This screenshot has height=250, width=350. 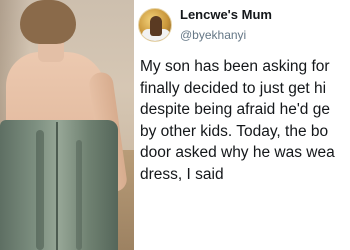 What do you see at coordinates (233, 88) in the screenshot?
I see `tweet-text-line: finally decided to just get hi` at bounding box center [233, 88].